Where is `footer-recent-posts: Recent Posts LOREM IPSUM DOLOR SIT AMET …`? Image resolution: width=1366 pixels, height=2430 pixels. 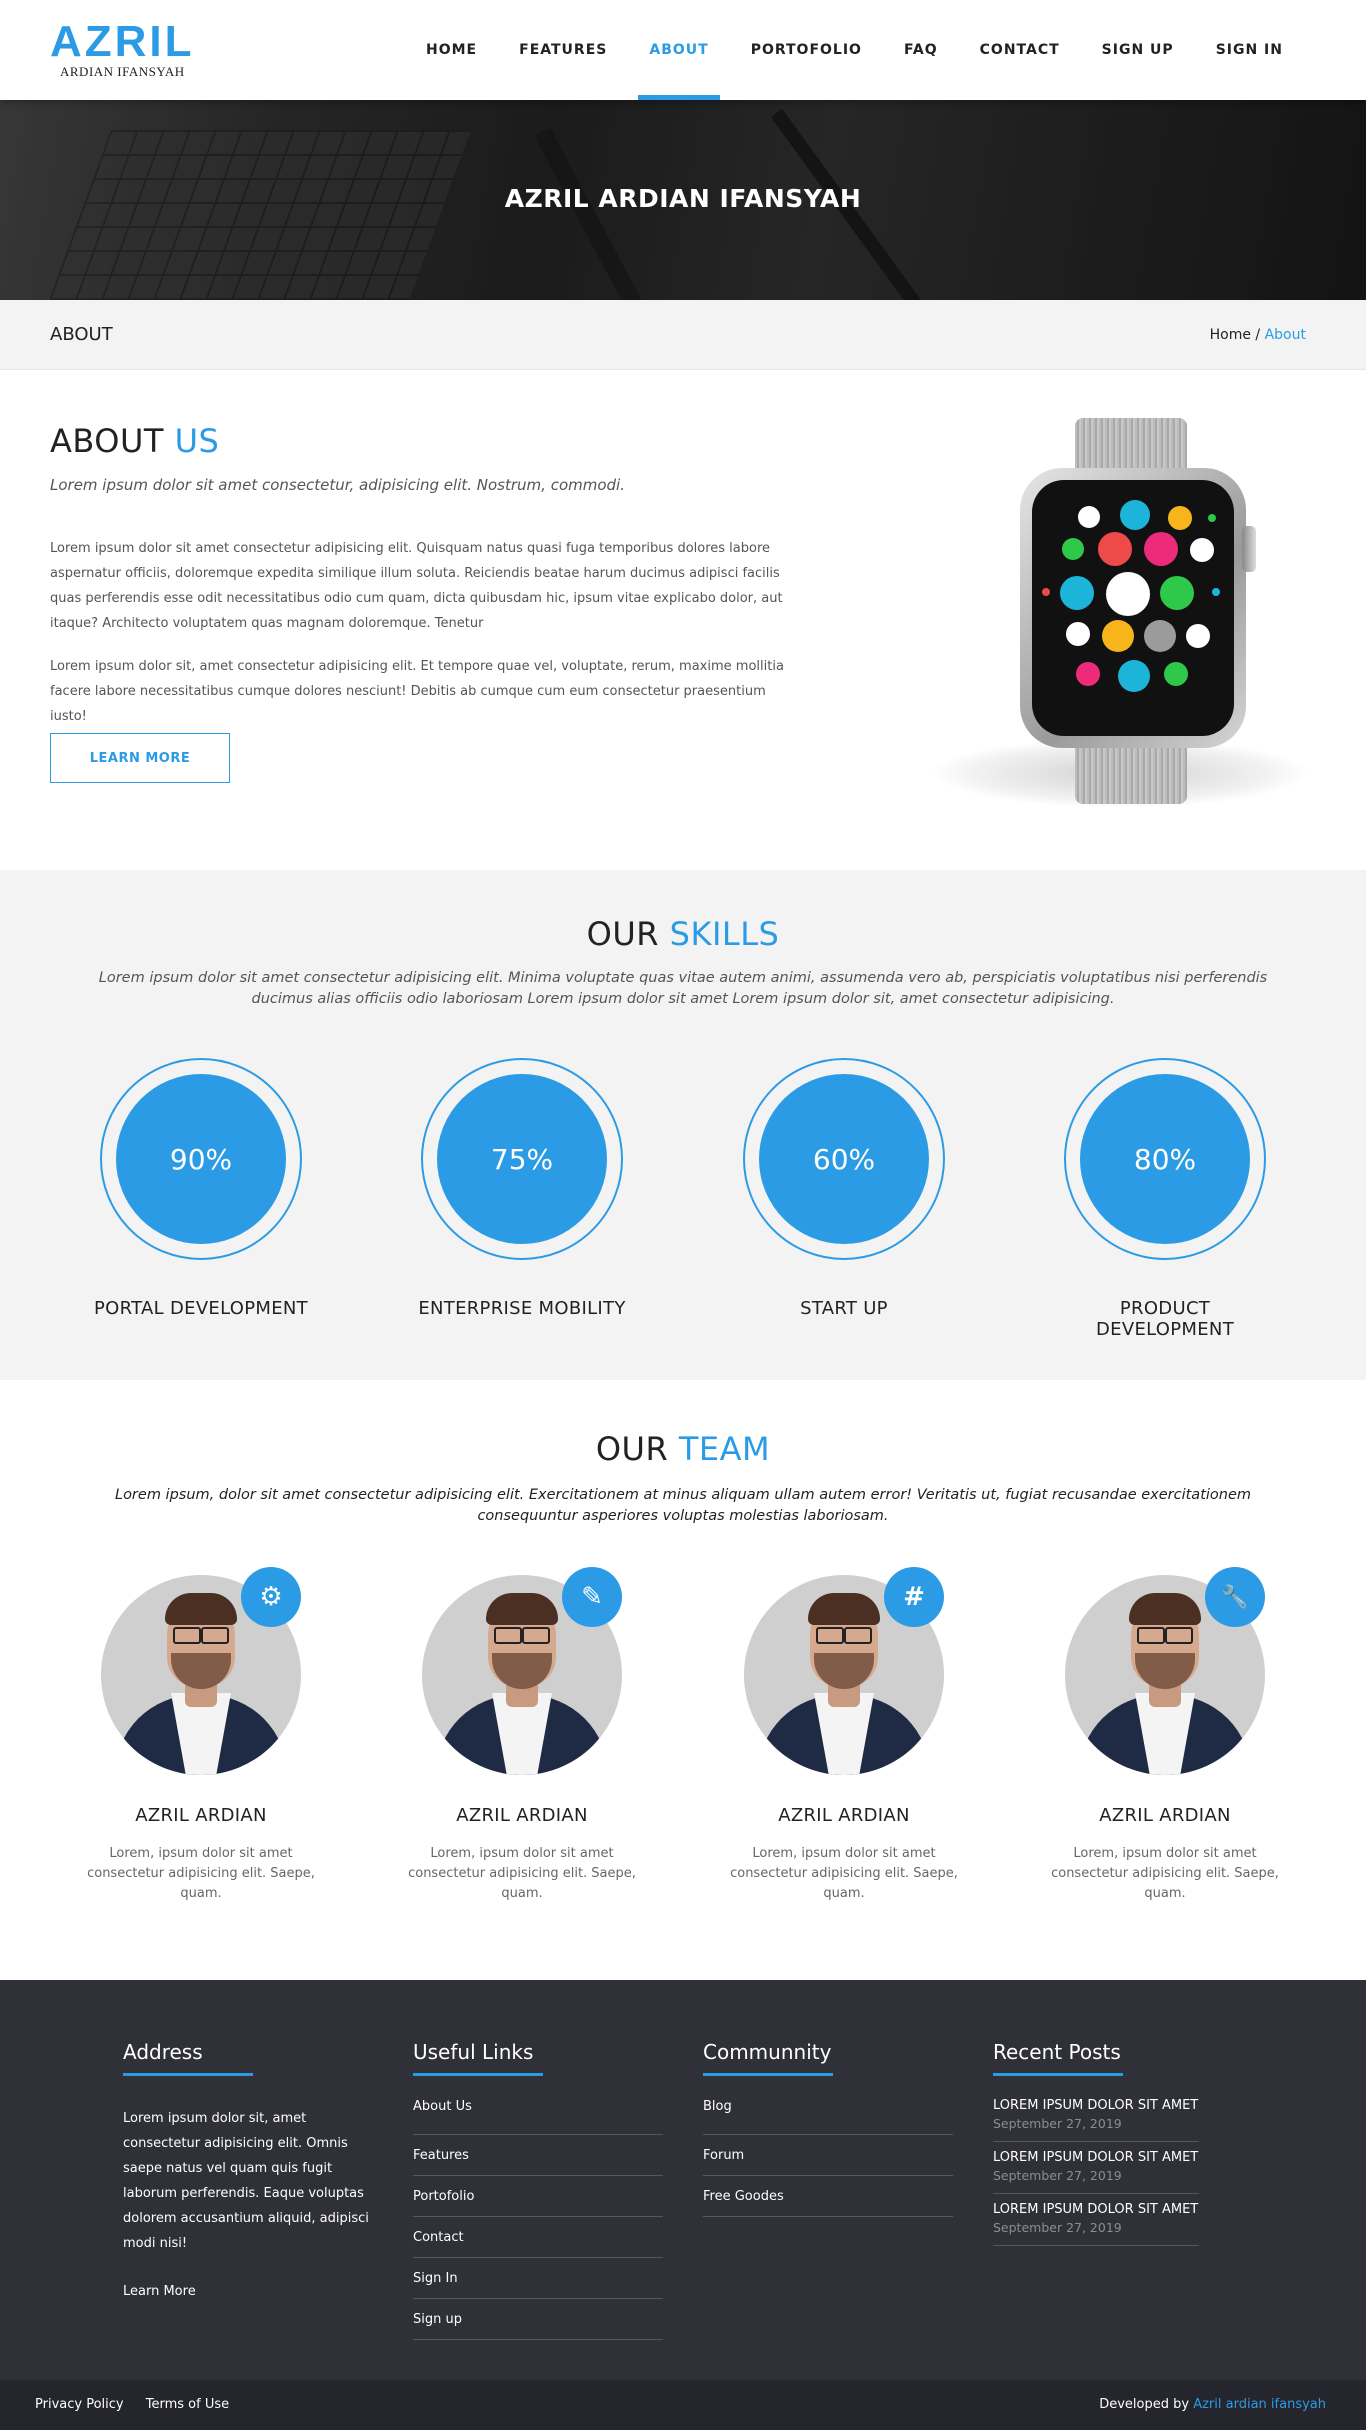 footer-recent-posts: Recent Posts LOREM IPSUM DOLOR SIT AMET … is located at coordinates (1118, 2143).